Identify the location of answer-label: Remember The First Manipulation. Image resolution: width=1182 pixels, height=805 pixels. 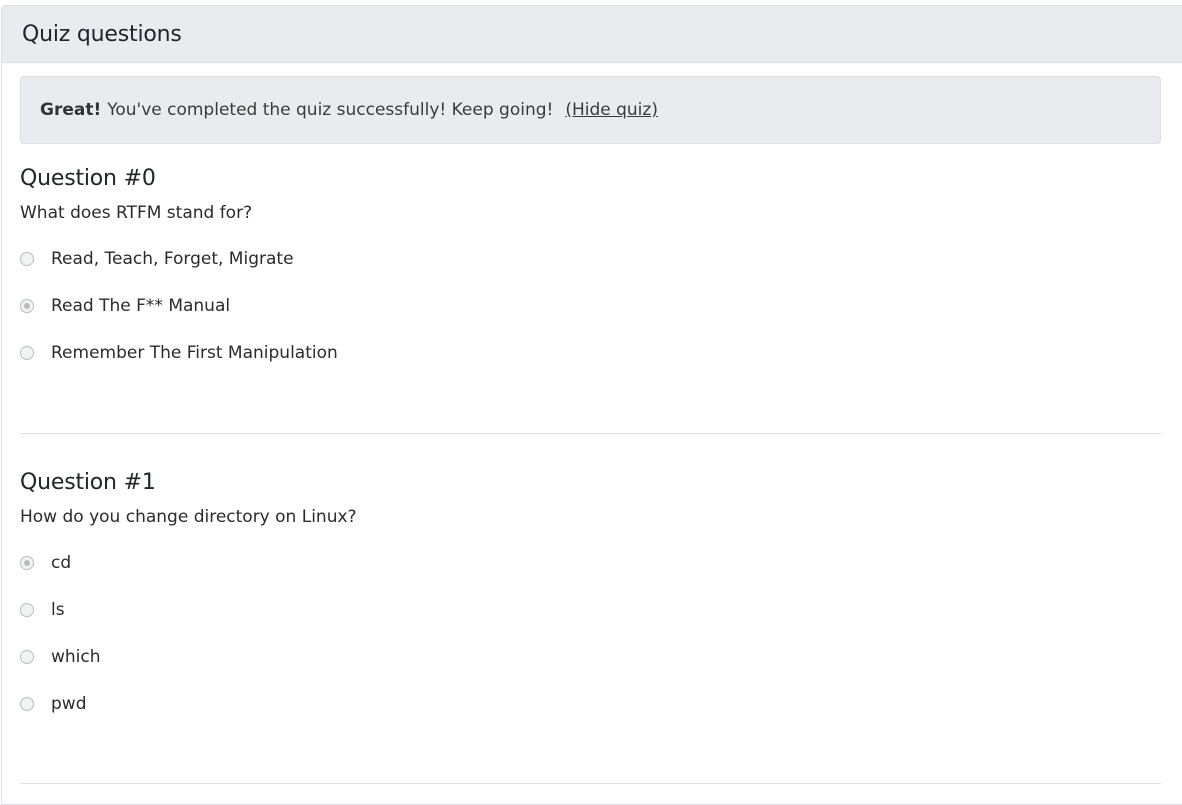
(194, 352).